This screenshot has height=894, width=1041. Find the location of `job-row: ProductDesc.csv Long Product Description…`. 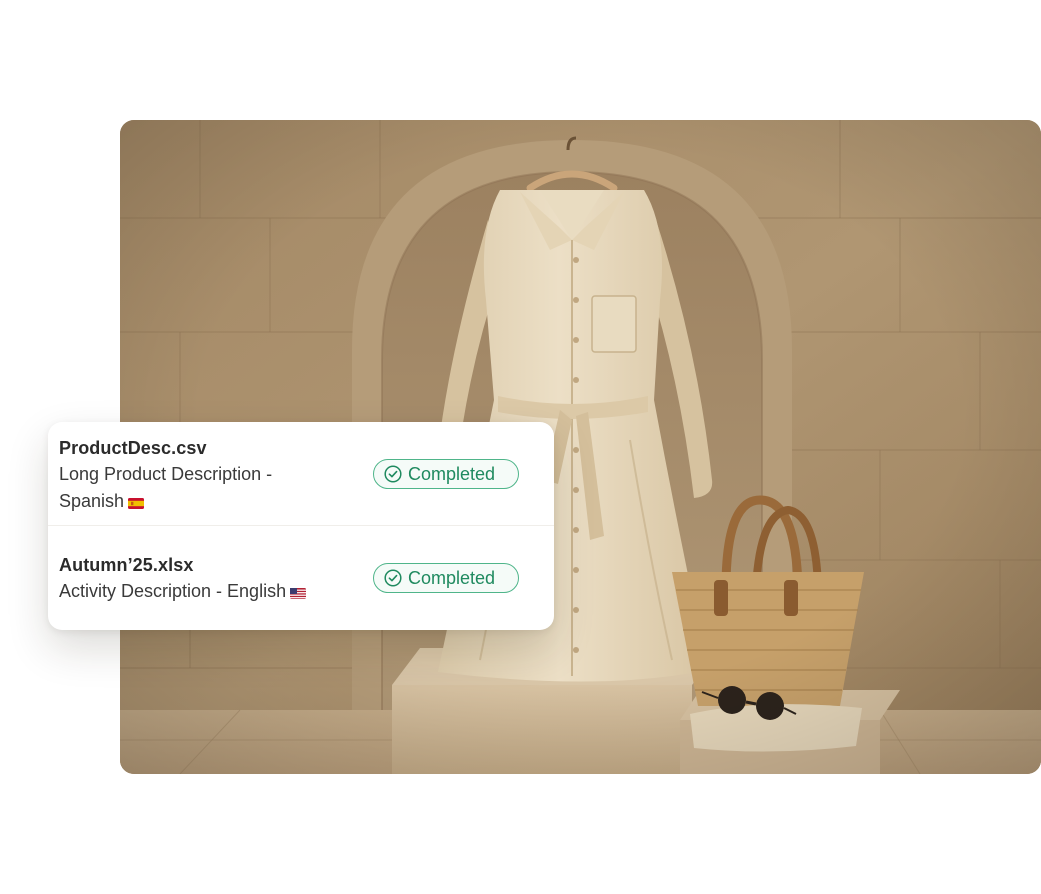

job-row: ProductDesc.csv Long Product Description… is located at coordinates (301, 474).